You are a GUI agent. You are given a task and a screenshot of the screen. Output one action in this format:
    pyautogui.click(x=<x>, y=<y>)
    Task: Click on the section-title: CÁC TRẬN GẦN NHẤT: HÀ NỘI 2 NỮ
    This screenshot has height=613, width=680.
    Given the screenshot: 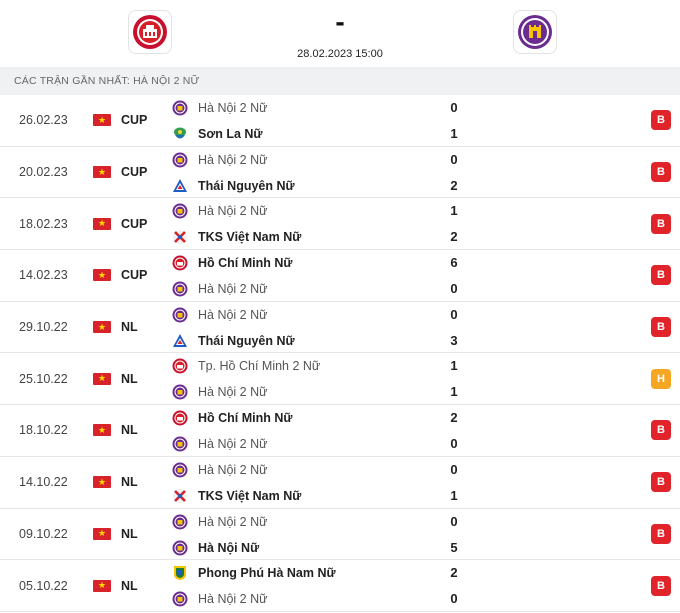 What is the action you would take?
    pyautogui.click(x=340, y=81)
    